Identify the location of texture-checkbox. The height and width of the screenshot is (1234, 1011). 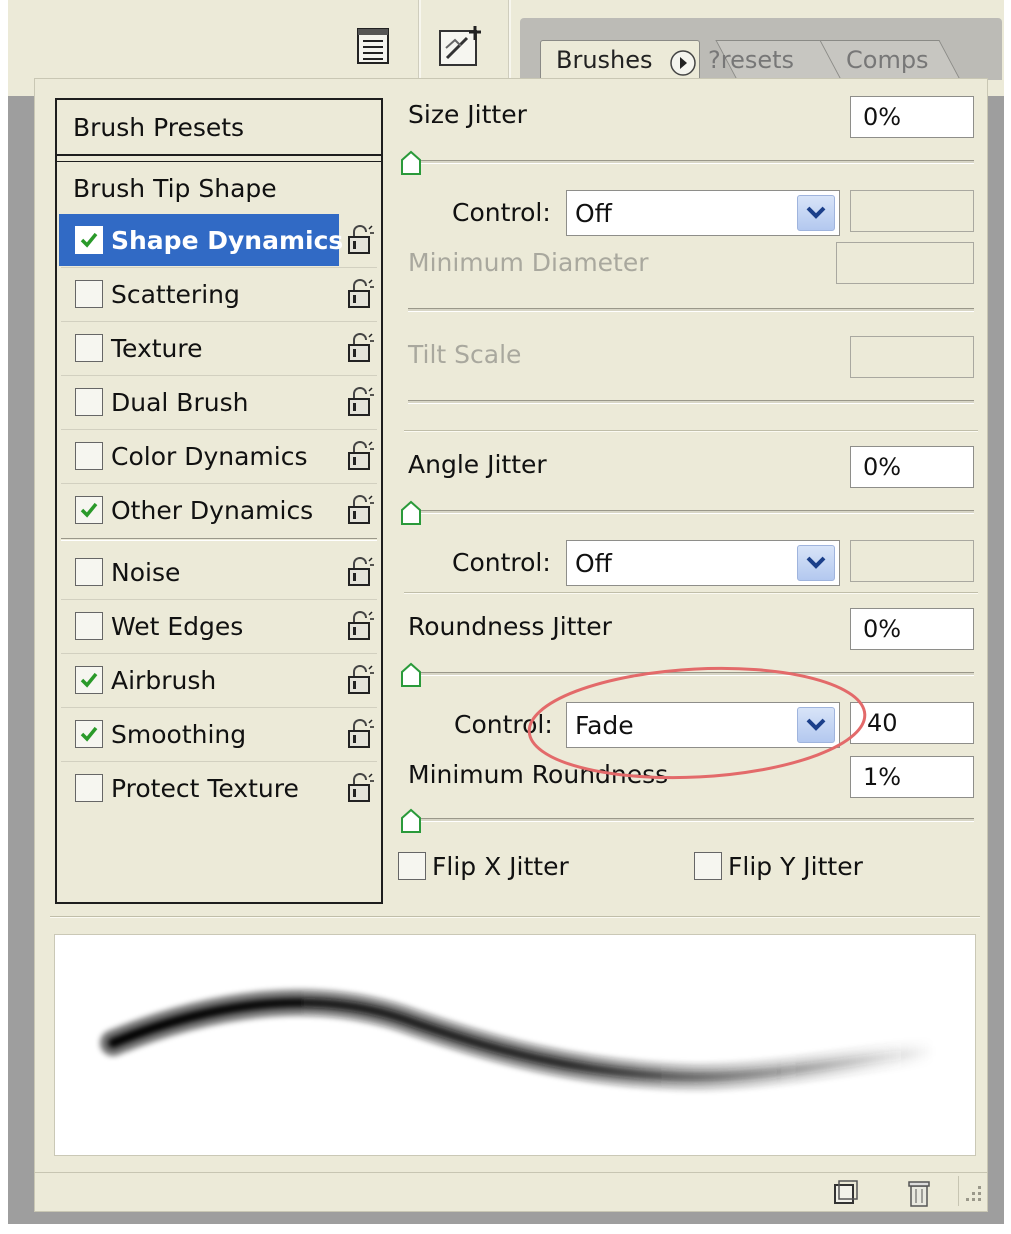
(89, 348).